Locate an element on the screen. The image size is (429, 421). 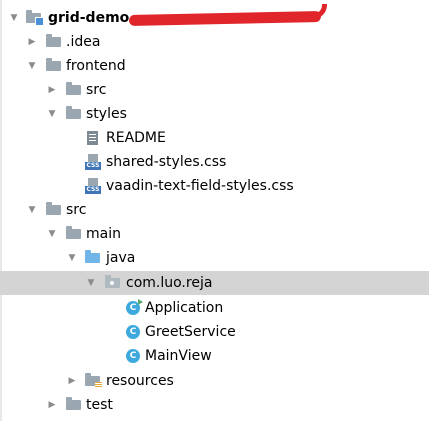
module-folder-icon is located at coordinates (35, 18).